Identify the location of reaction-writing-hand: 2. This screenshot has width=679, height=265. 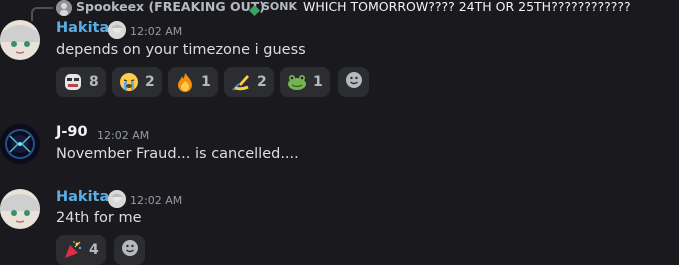
(249, 82).